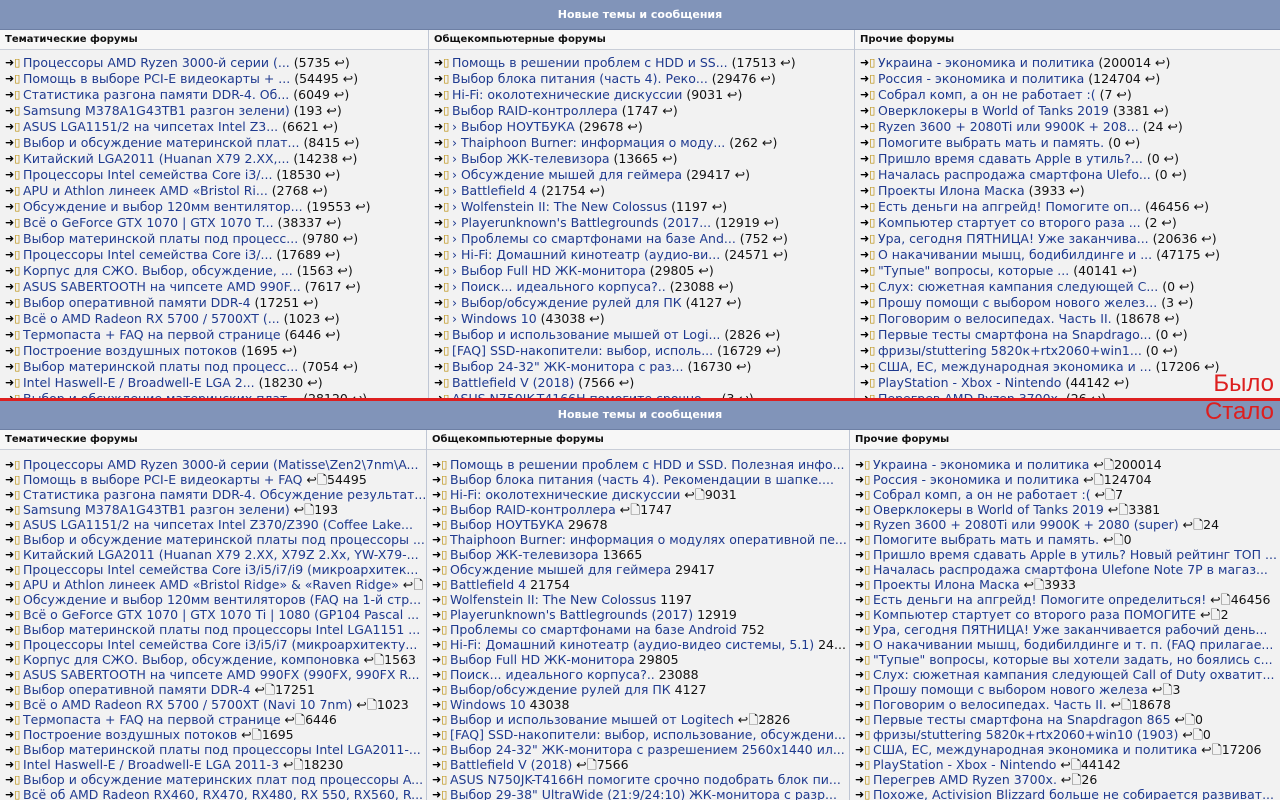 The width and height of the screenshot is (1280, 800). What do you see at coordinates (156, 110) in the screenshot?
I see `topic-link: Samsung M378A1G43TB1 разгон зелени)` at bounding box center [156, 110].